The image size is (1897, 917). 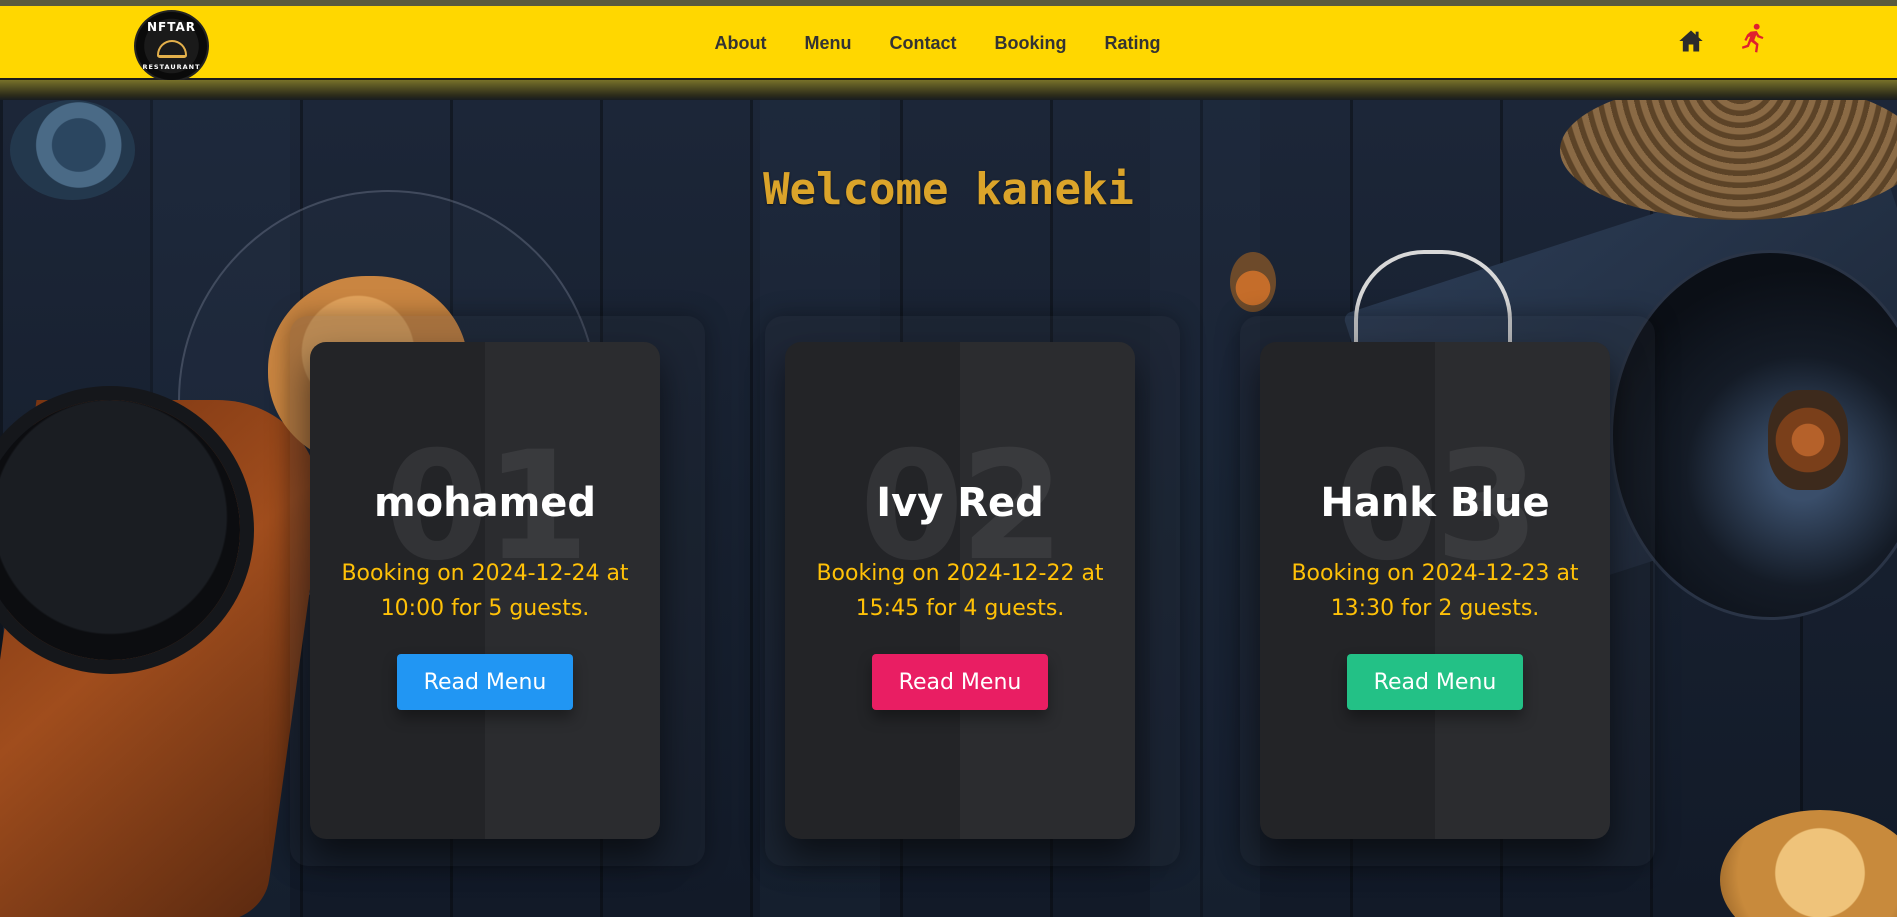 I want to click on acorns-image, so click(x=1808, y=440).